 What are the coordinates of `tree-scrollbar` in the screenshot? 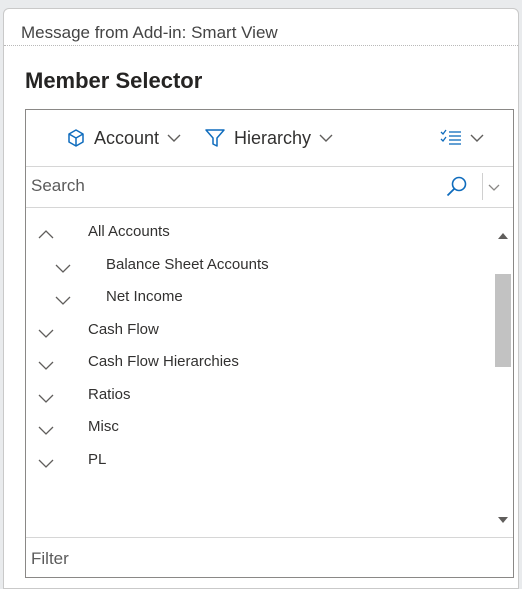 It's located at (503, 372).